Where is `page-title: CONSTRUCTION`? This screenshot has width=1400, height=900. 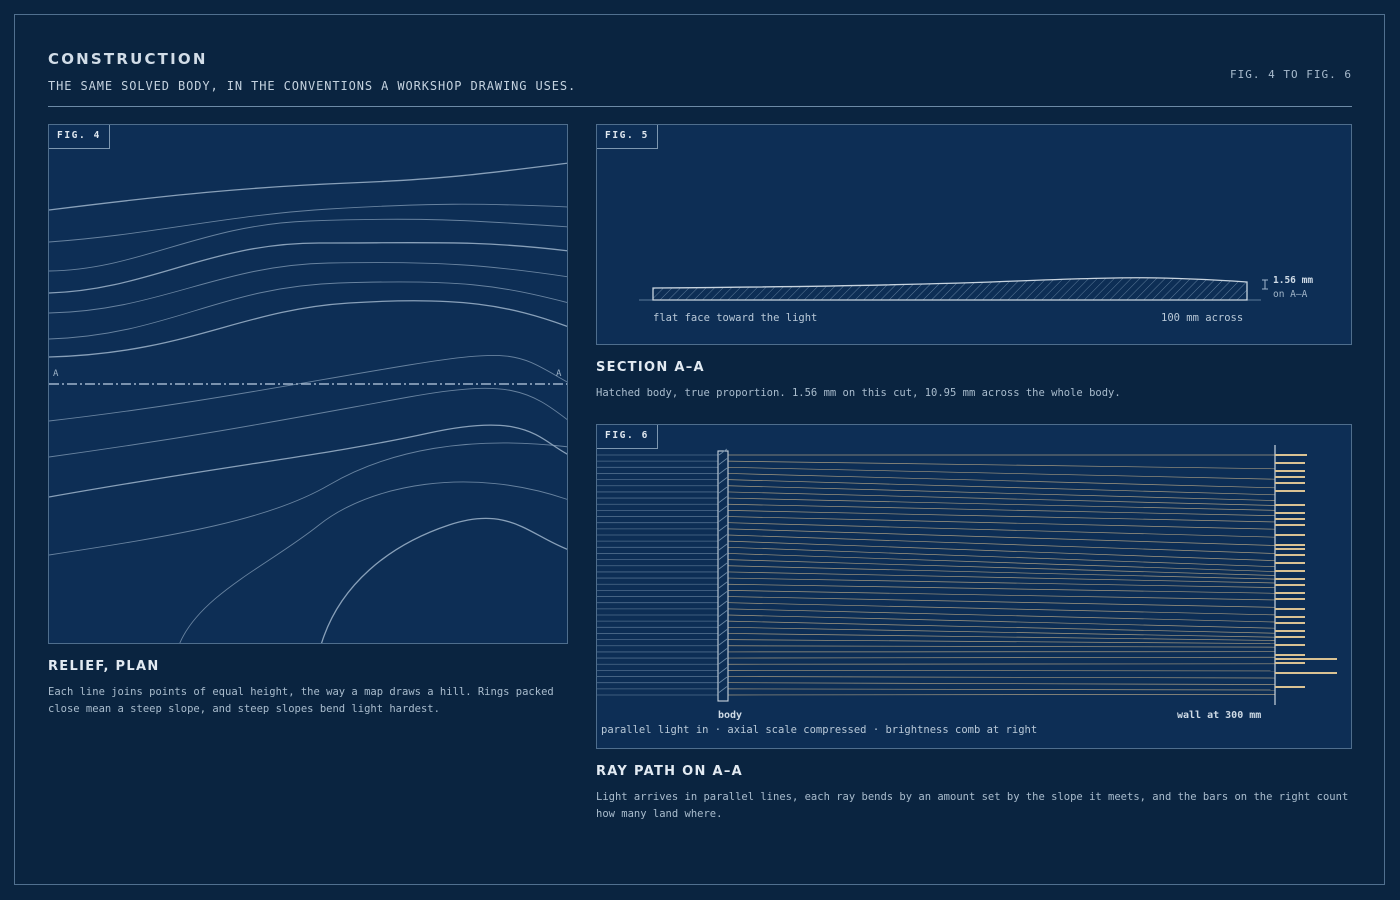 page-title: CONSTRUCTION is located at coordinates (128, 59).